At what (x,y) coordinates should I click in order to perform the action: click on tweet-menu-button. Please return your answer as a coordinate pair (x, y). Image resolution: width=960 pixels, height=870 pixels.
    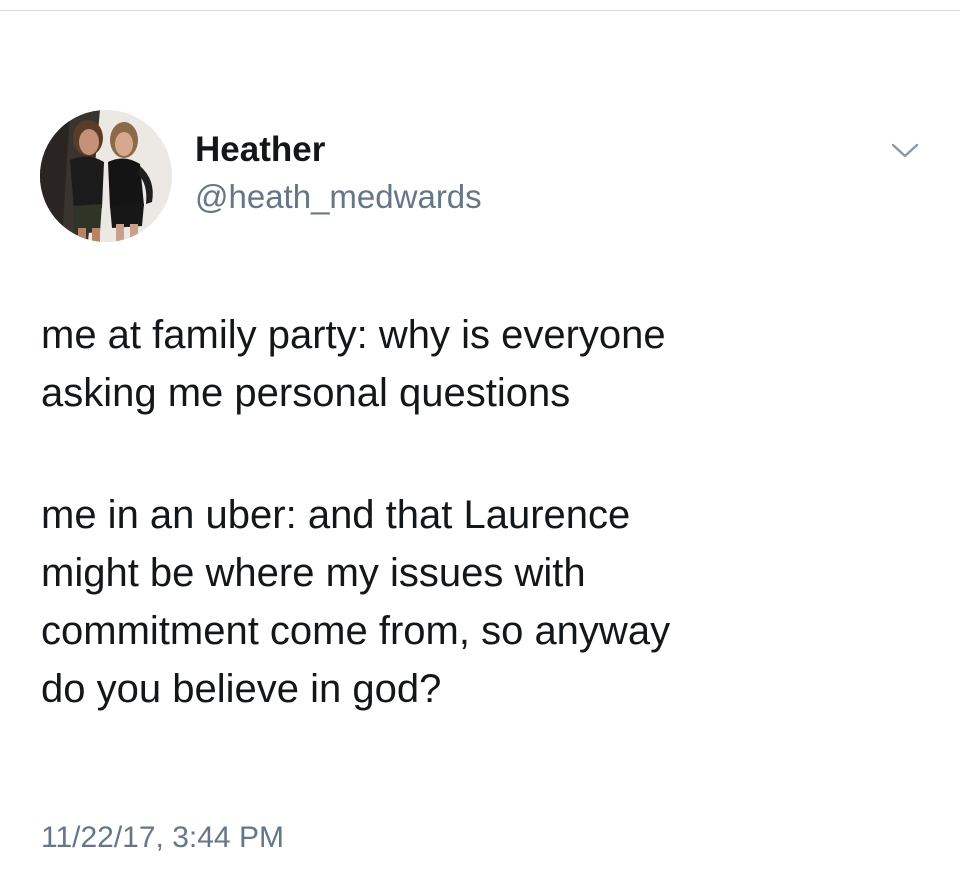
    Looking at the image, I should click on (905, 151).